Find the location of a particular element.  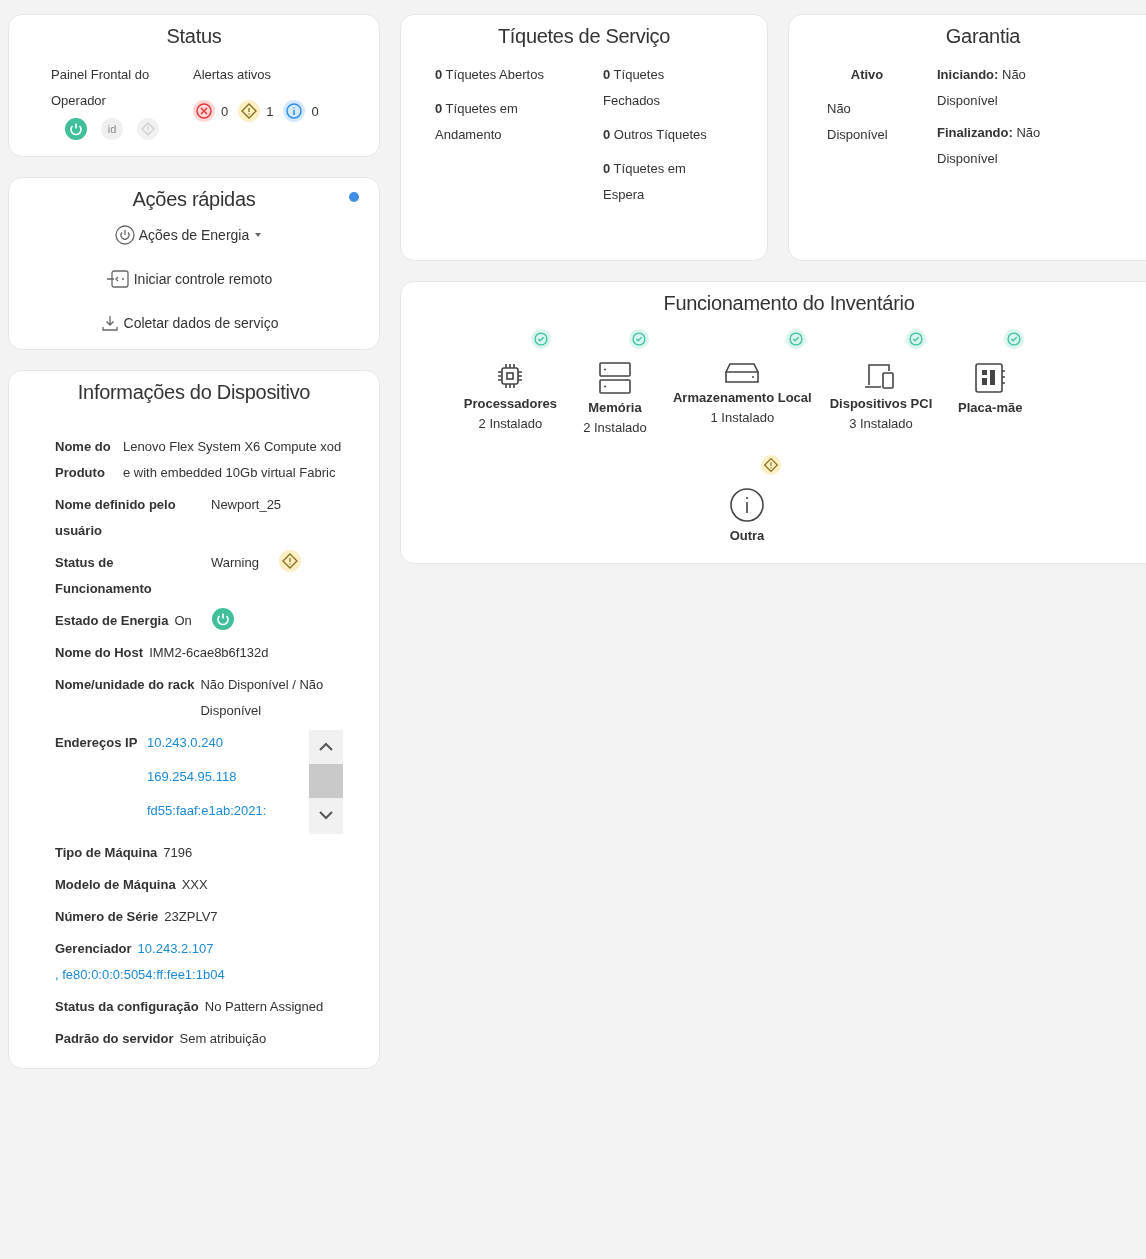

installed-count: 1 Instalado is located at coordinates (742, 418).